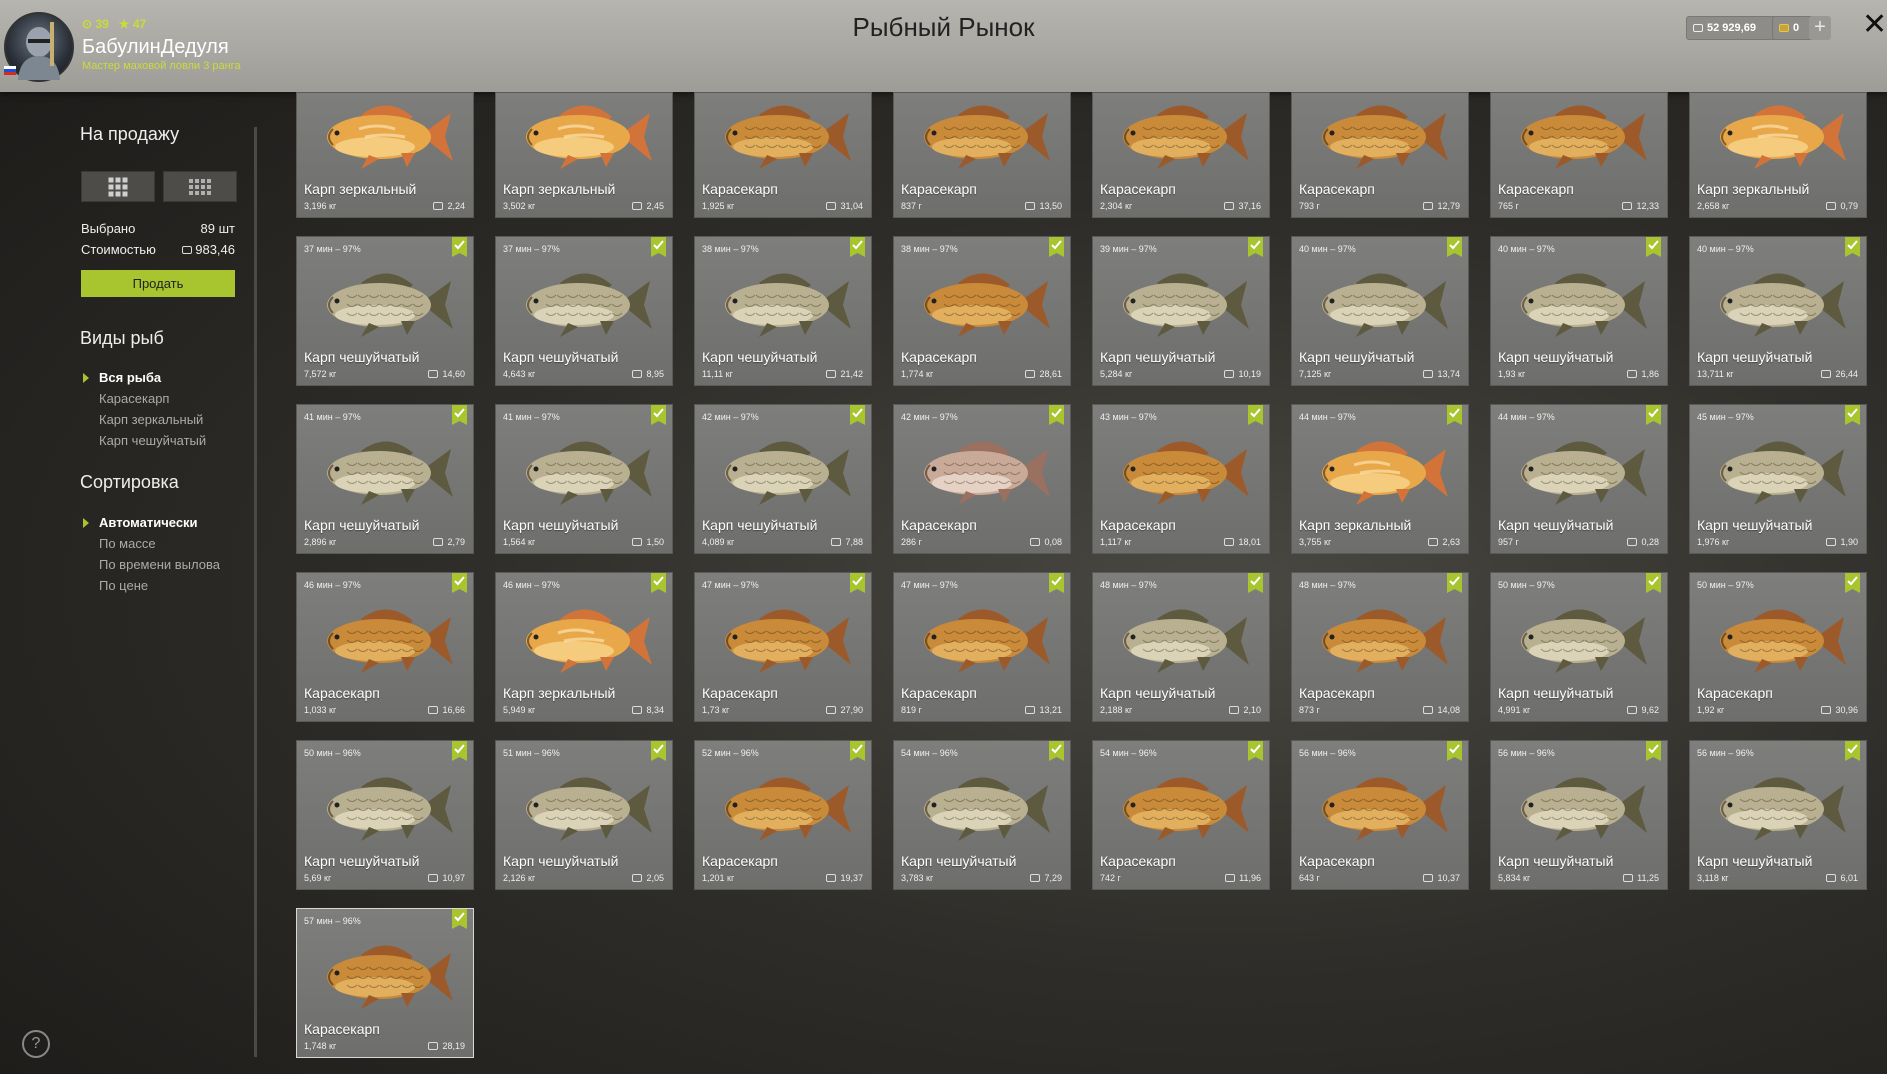 The width and height of the screenshot is (1887, 1074). What do you see at coordinates (1181, 479) in the screenshot?
I see `fish-card: 43 мин – 97% Карасекарп 1,117 кг 18,01` at bounding box center [1181, 479].